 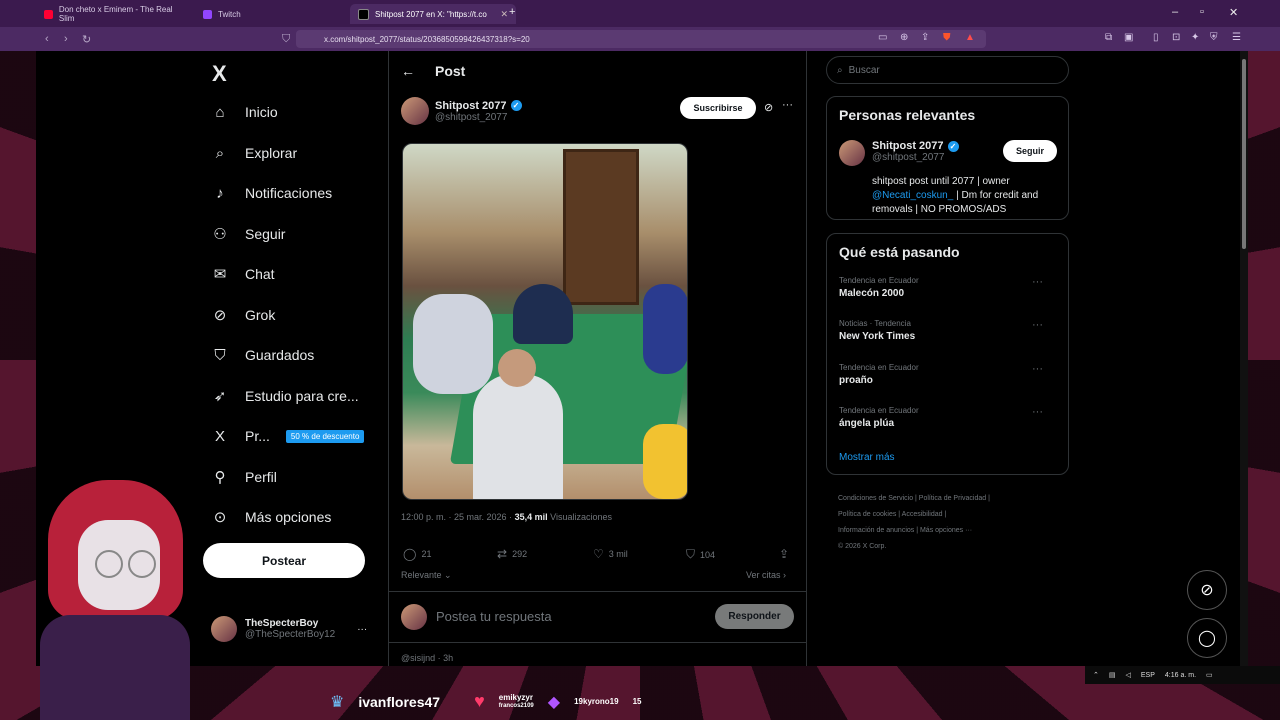 What do you see at coordinates (244, 477) in the screenshot?
I see `nav-profile: ⚲ Perfil` at bounding box center [244, 477].